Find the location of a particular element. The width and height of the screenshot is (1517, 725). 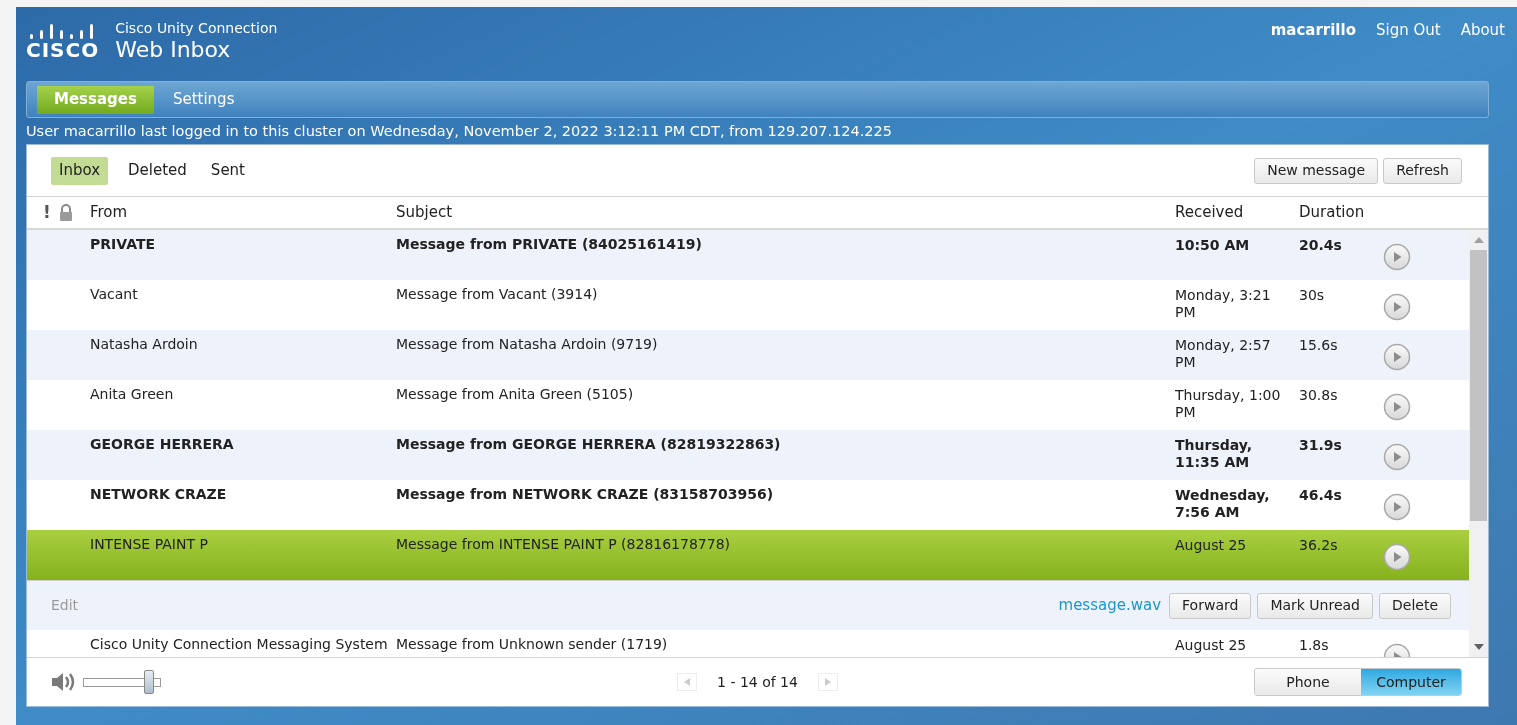

scroll-thumb is located at coordinates (1478, 385).